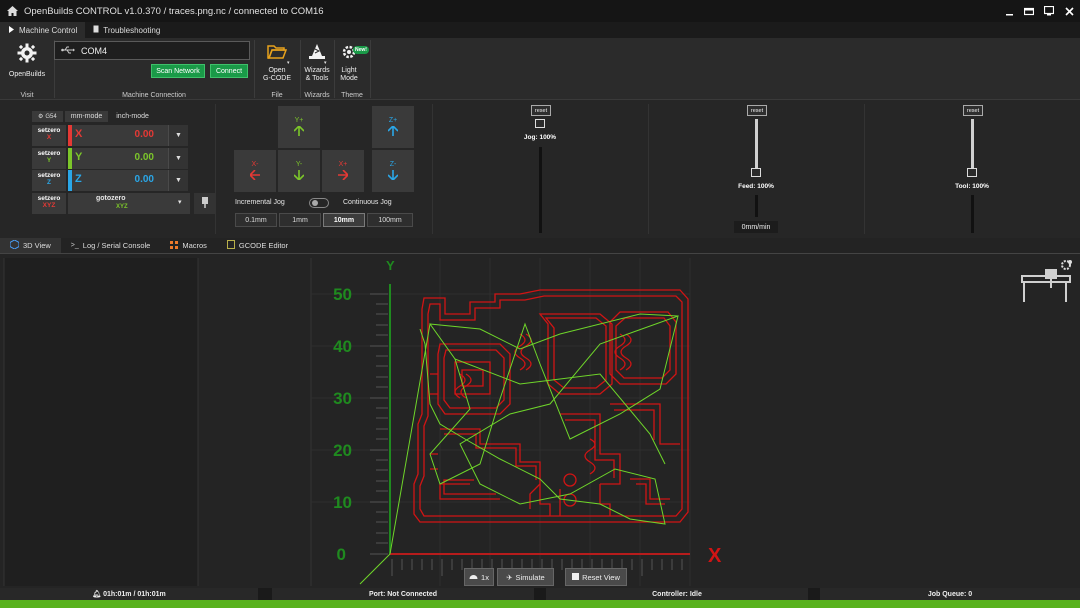 Image resolution: width=1080 pixels, height=608 pixels. What do you see at coordinates (178, 158) in the screenshot?
I see `axis-menu-y-button: ▼` at bounding box center [178, 158].